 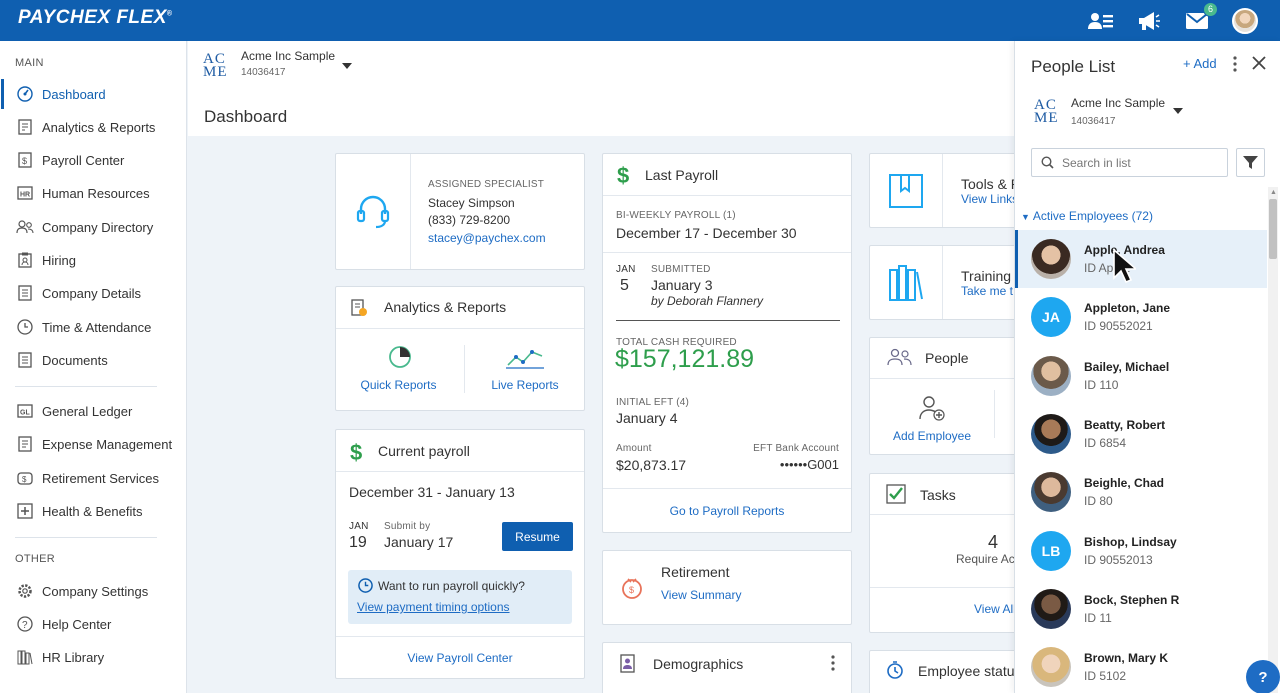 What do you see at coordinates (29, 63) in the screenshot?
I see `main-section-label: MAIN` at bounding box center [29, 63].